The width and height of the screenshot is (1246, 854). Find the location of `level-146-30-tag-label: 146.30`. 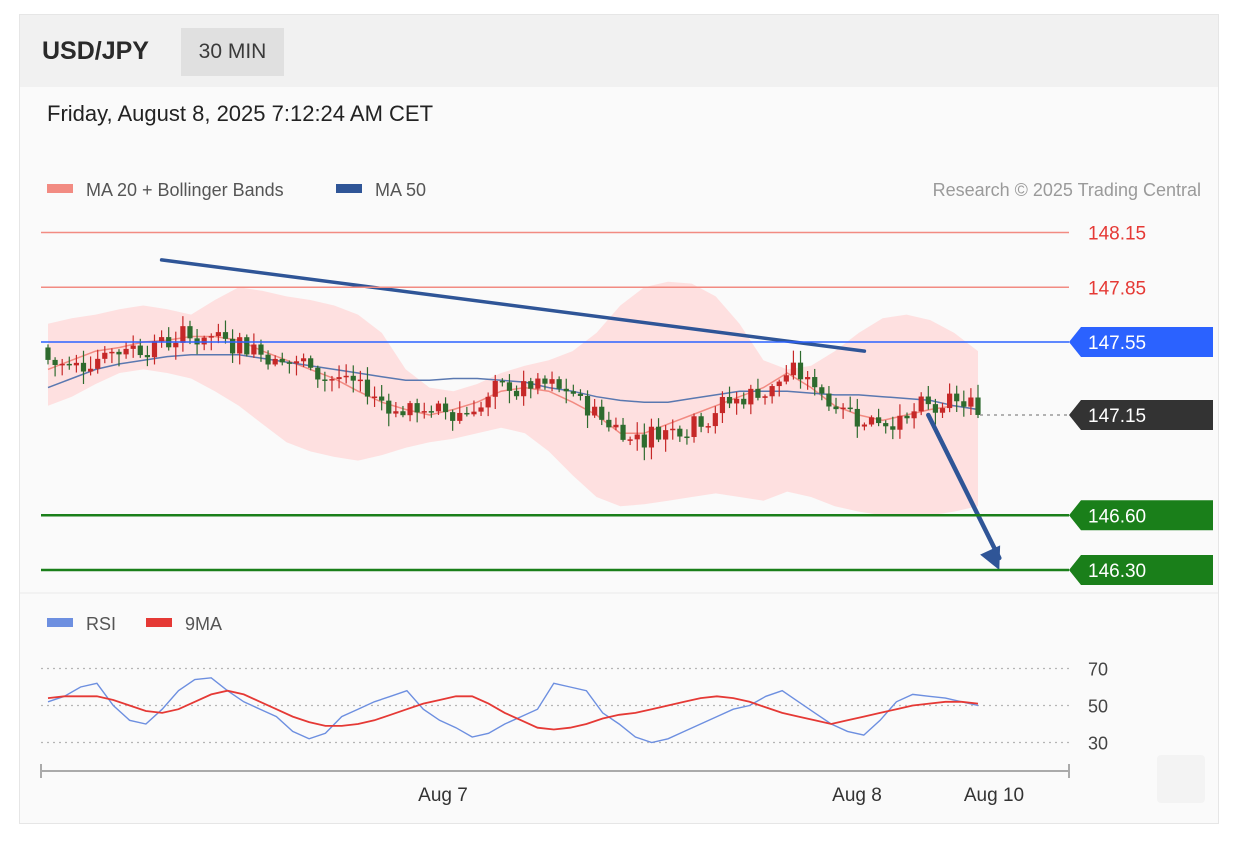

level-146-30-tag-label: 146.30 is located at coordinates (1117, 571).